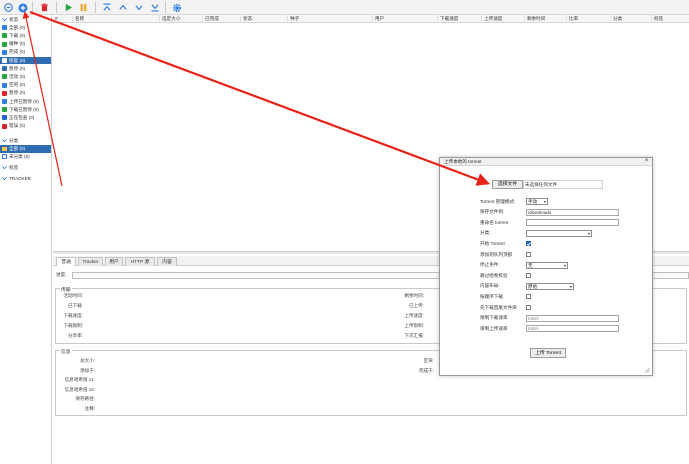 This screenshot has width=689, height=464. What do you see at coordinates (25, 126) in the screenshot?
I see `sidebar-item-status-12: 错误 (0)` at bounding box center [25, 126].